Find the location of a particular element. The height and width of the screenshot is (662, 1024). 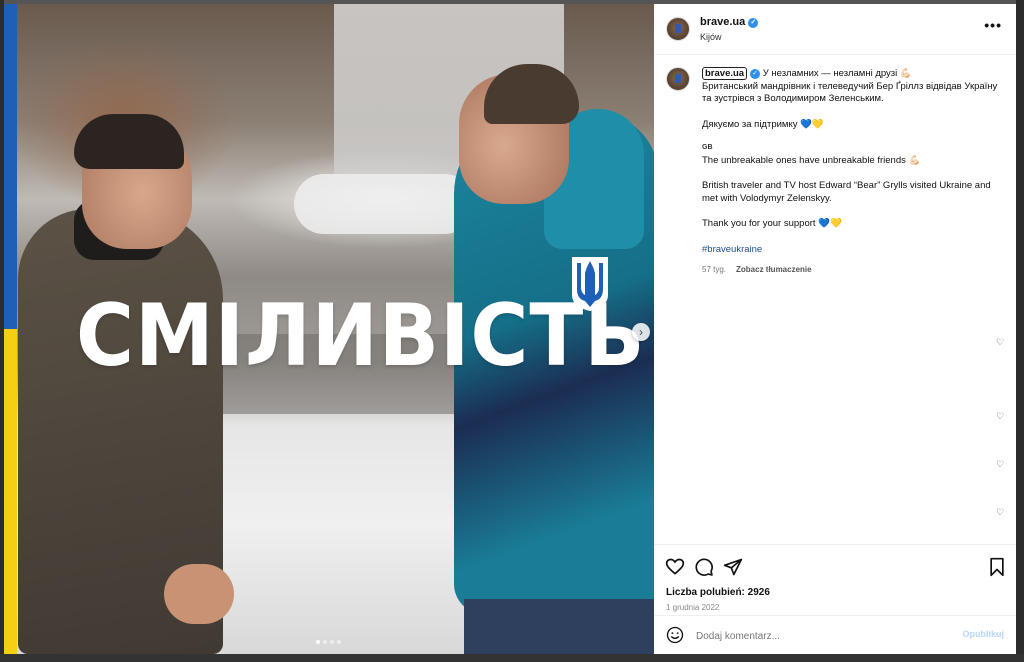

bookmark-icon is located at coordinates (997, 567).